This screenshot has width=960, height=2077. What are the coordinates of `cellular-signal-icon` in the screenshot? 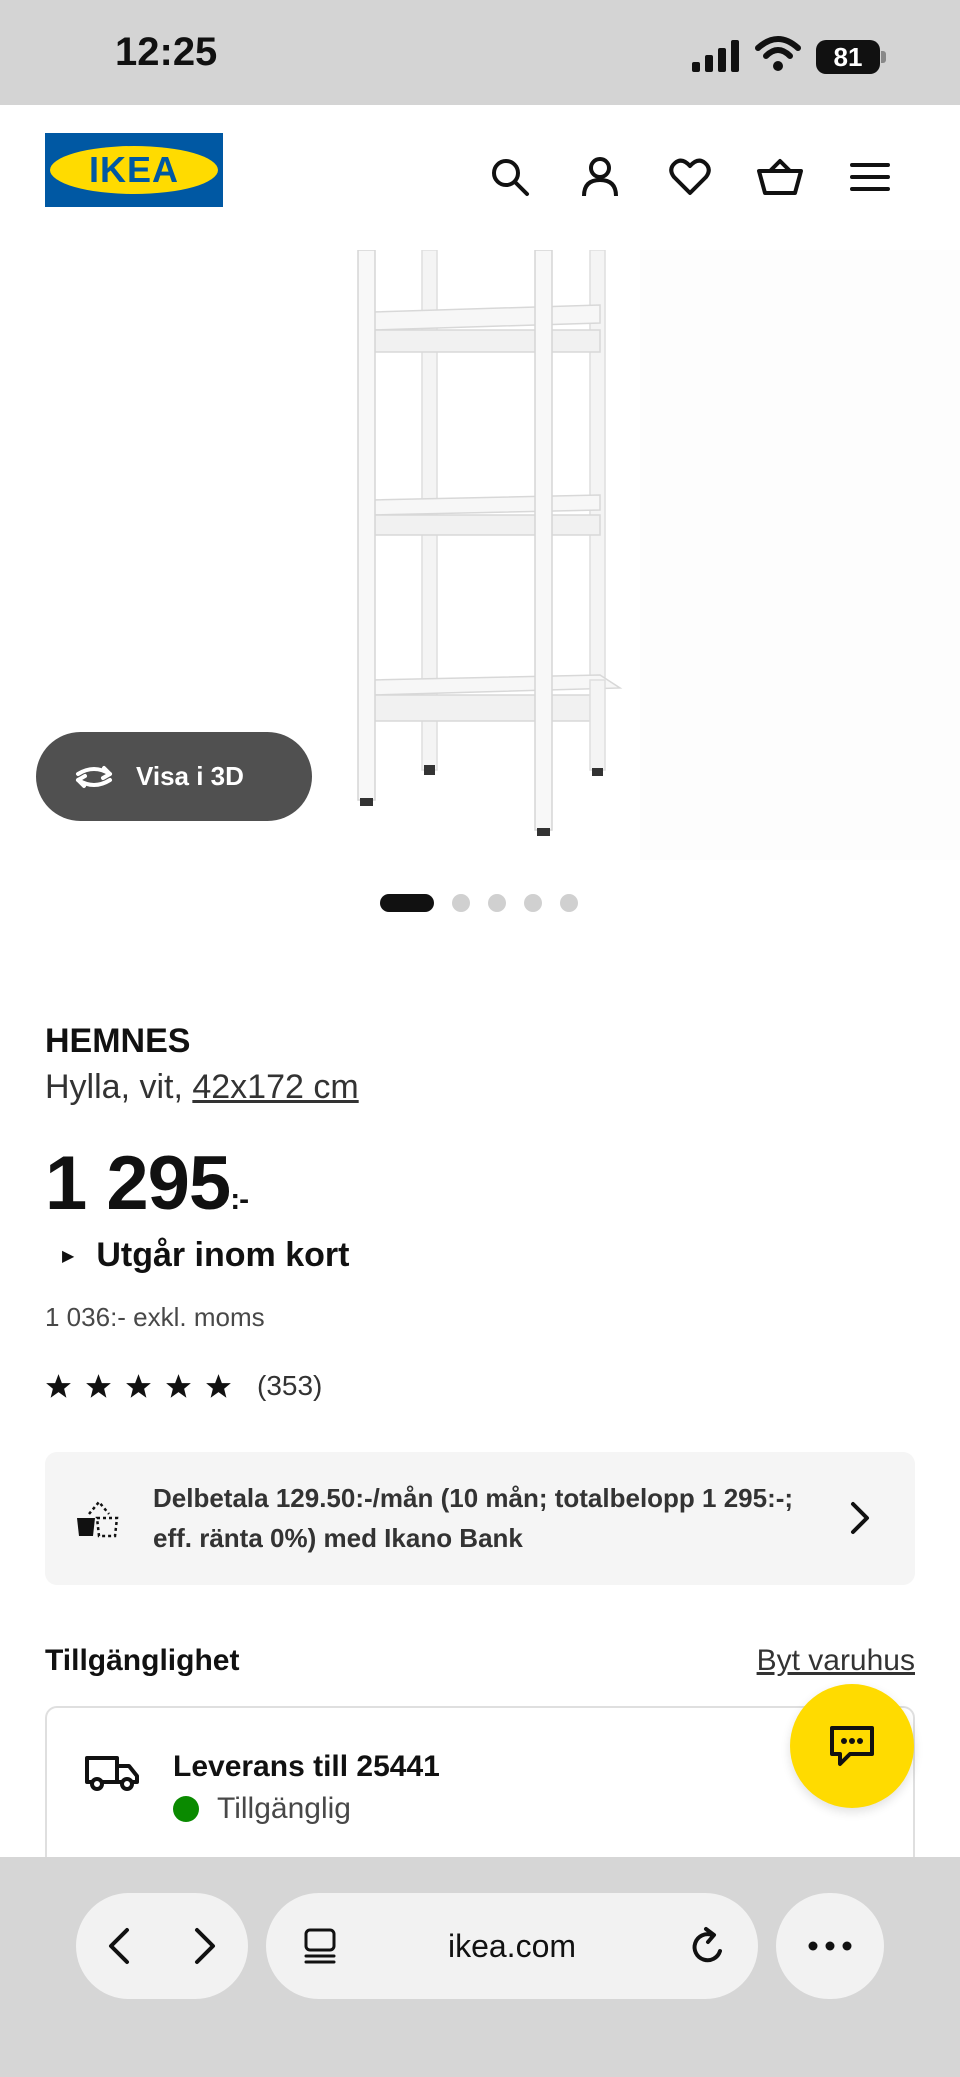 It's located at (715, 56).